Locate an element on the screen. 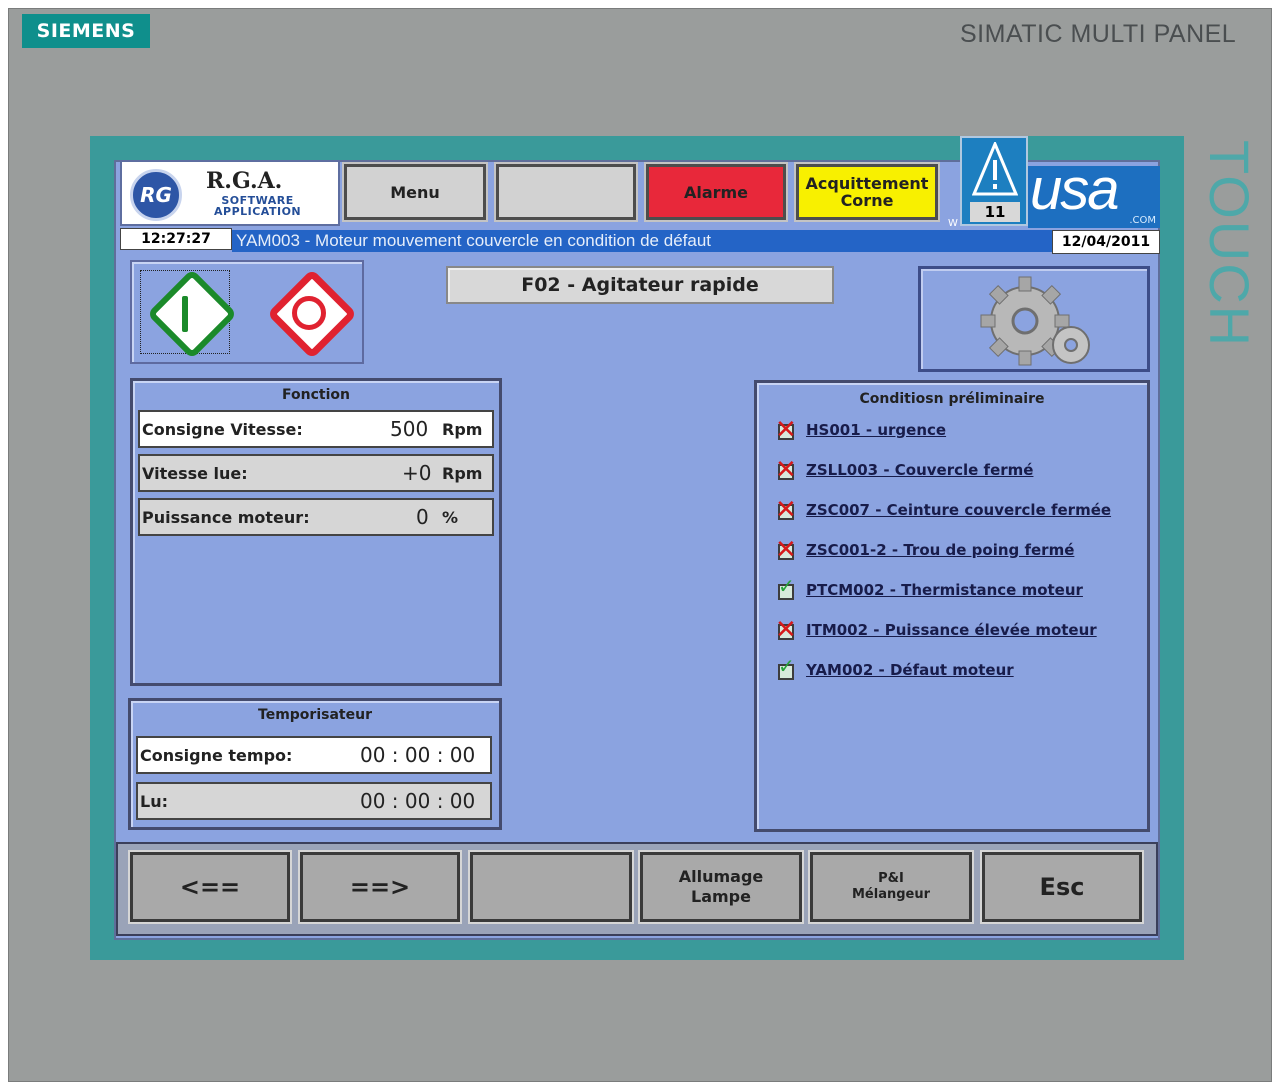 The image size is (1272, 1082). rga-logo: RG R.G.A. Software Application is located at coordinates (230, 193).